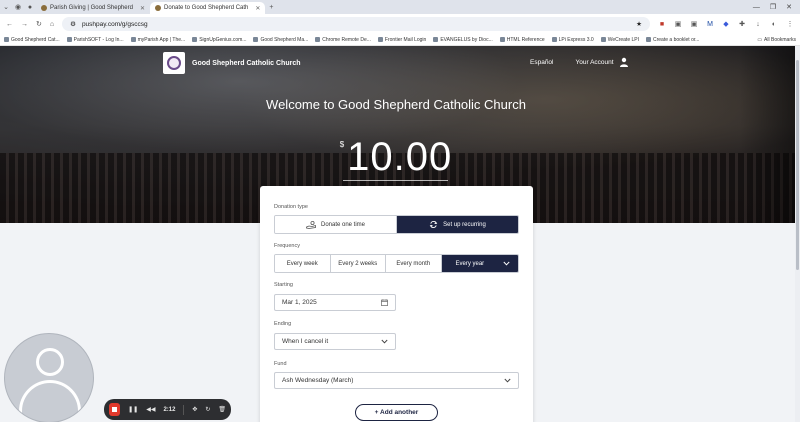  Describe the element at coordinates (150, 409) in the screenshot. I see `rewind-icon: ◀◀` at that location.